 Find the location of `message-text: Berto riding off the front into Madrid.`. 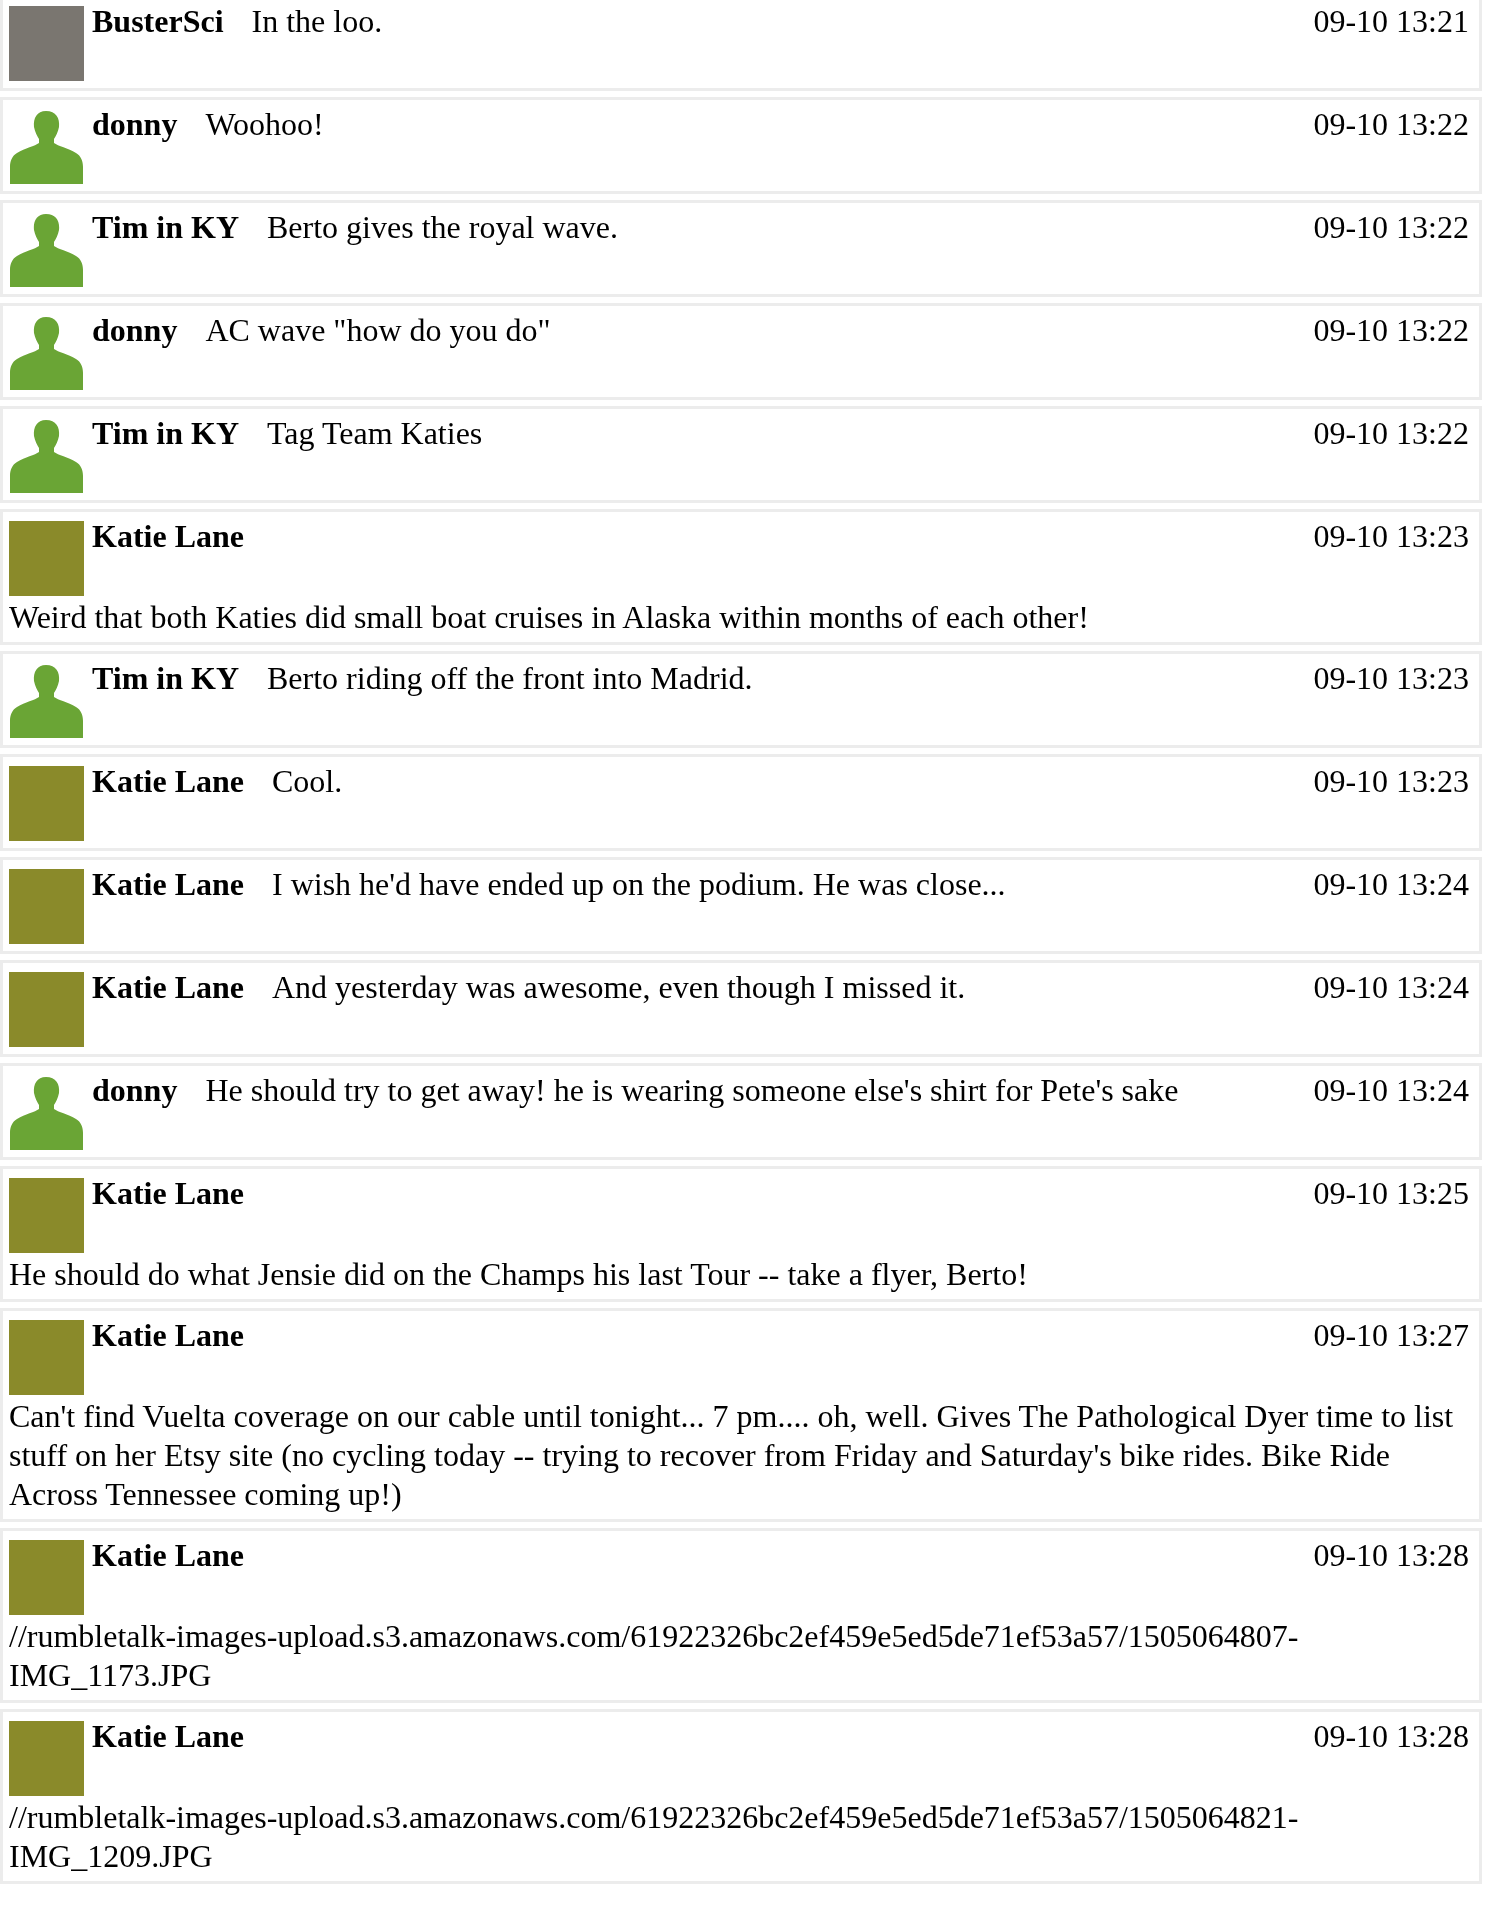

message-text: Berto riding off the front into Madrid. is located at coordinates (510, 678).